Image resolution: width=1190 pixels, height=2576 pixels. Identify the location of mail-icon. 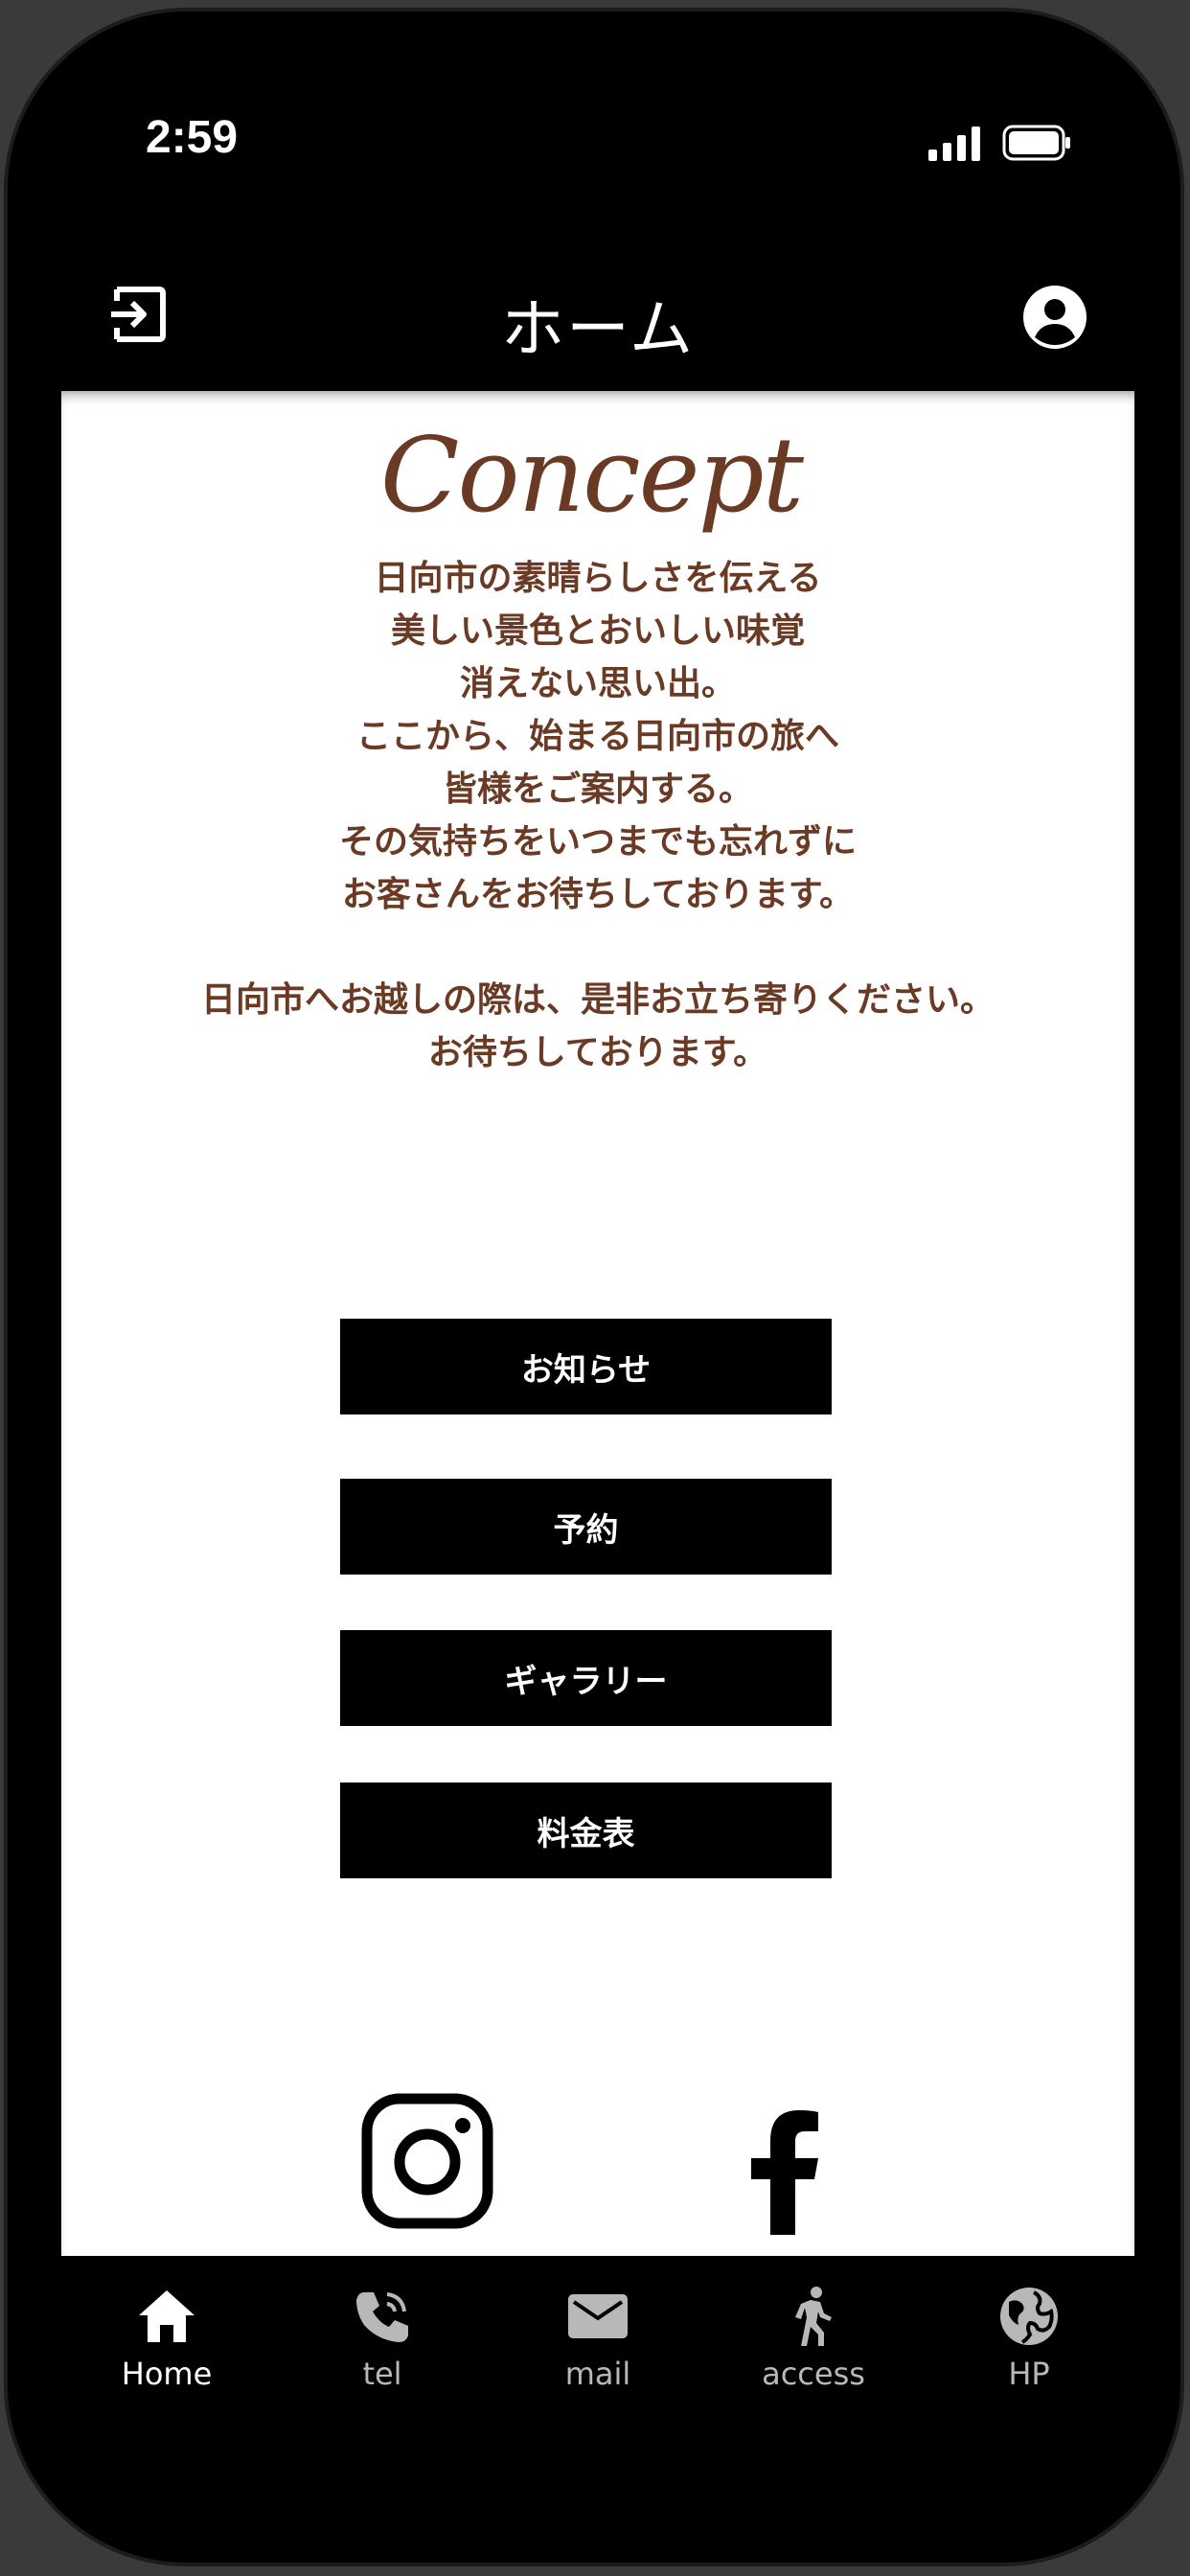
(598, 2316).